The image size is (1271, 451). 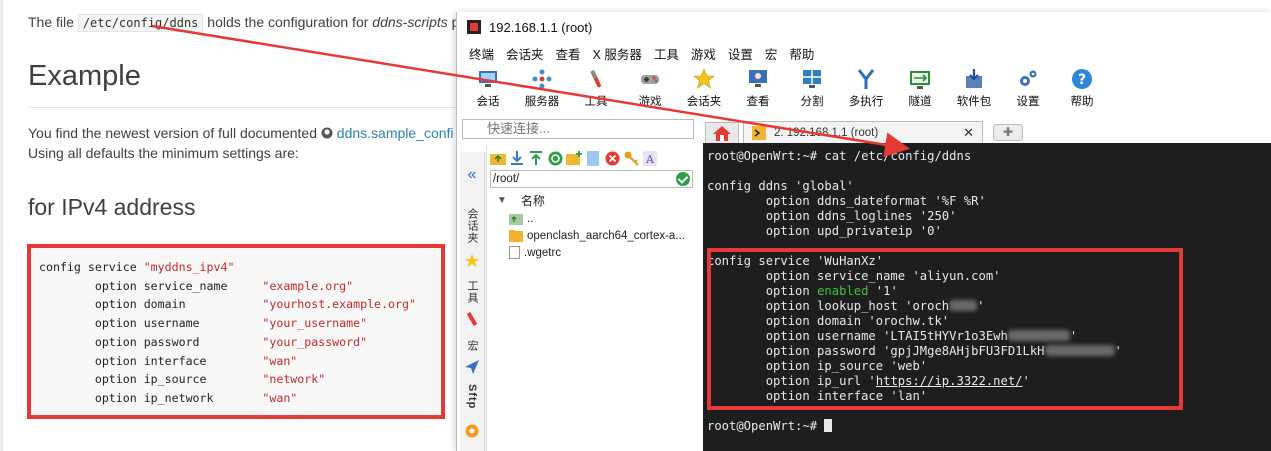 I want to click on tools-icon, so click(x=596, y=79).